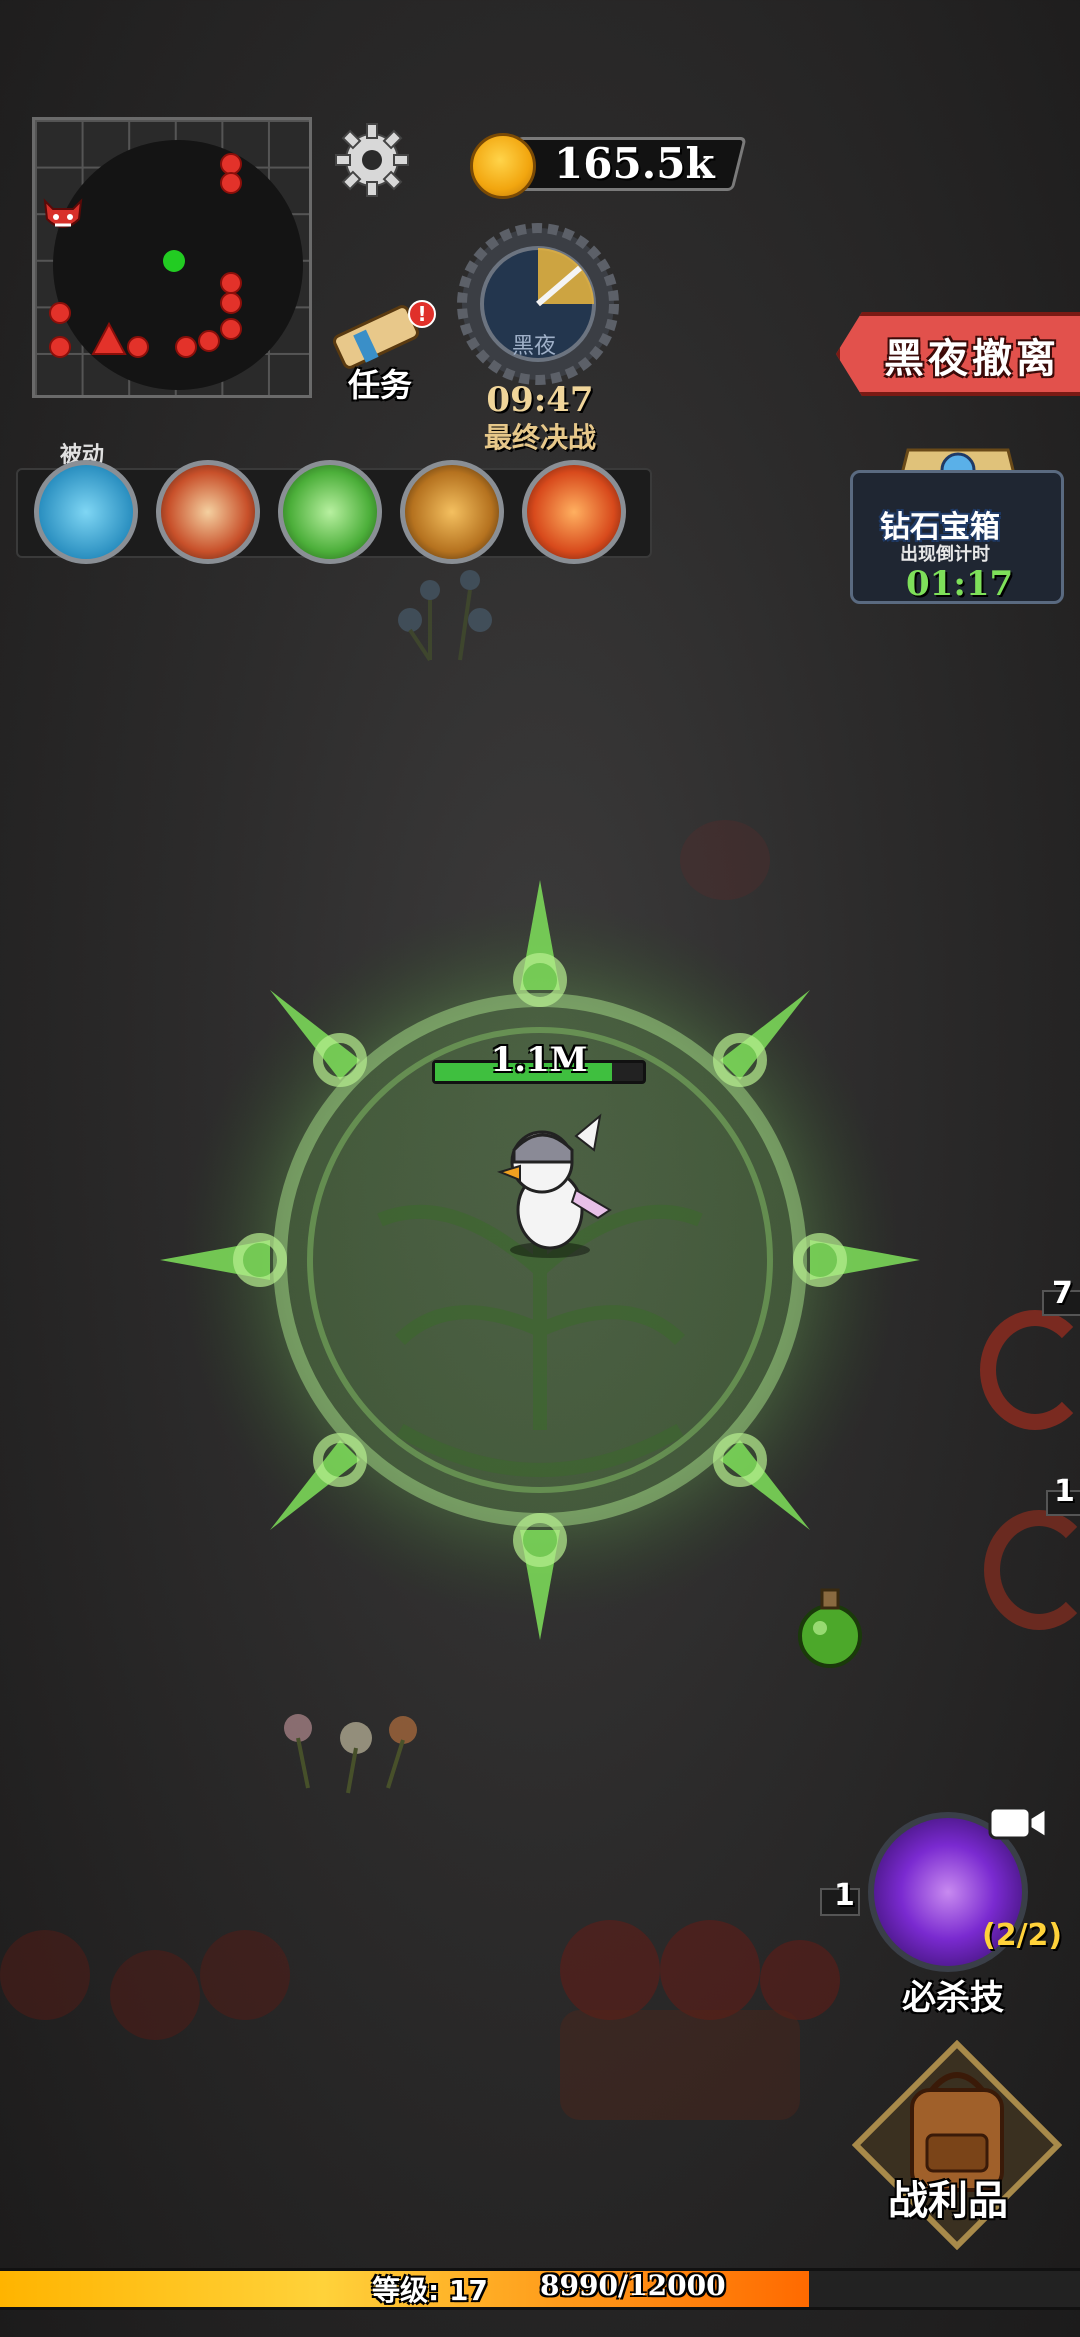 The image size is (1080, 2337). I want to click on night-clock: 黑夜 09:47 最终决战, so click(540, 337).